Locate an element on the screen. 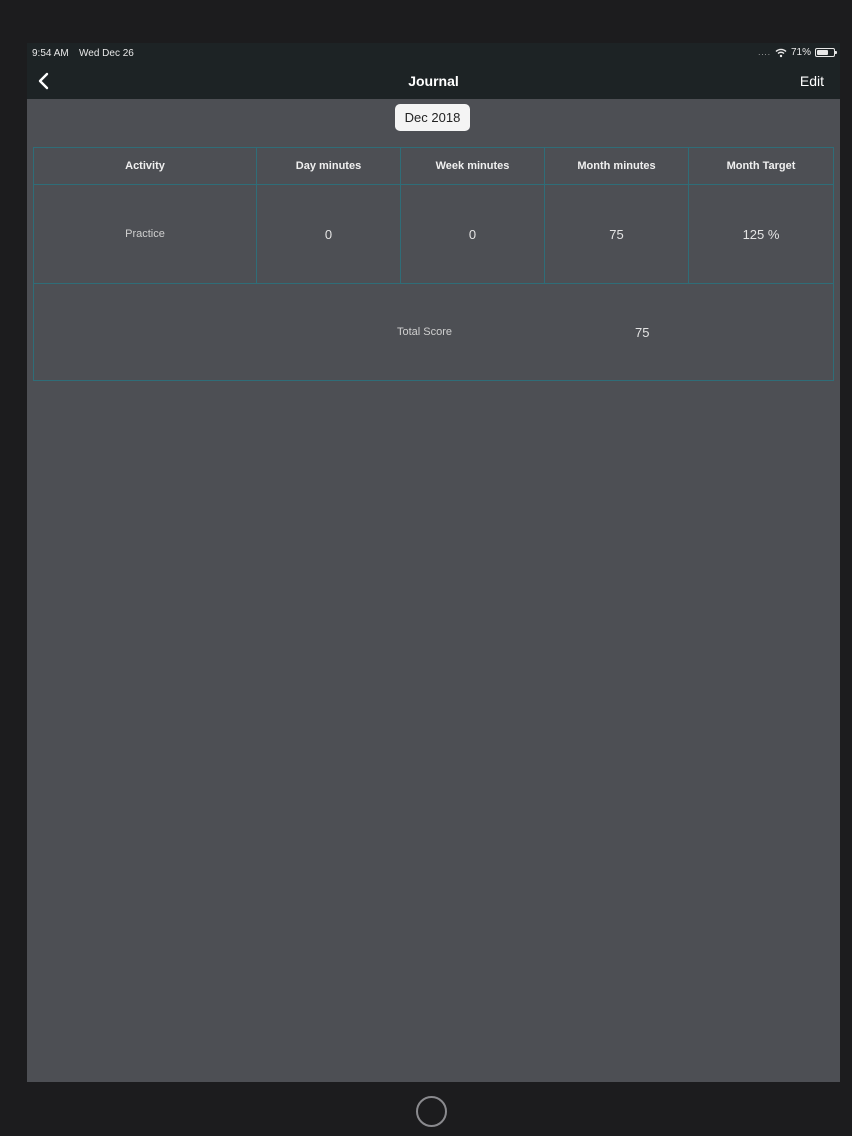 This screenshot has width=852, height=1136. navigation-bar: Journal Edit is located at coordinates (433, 81).